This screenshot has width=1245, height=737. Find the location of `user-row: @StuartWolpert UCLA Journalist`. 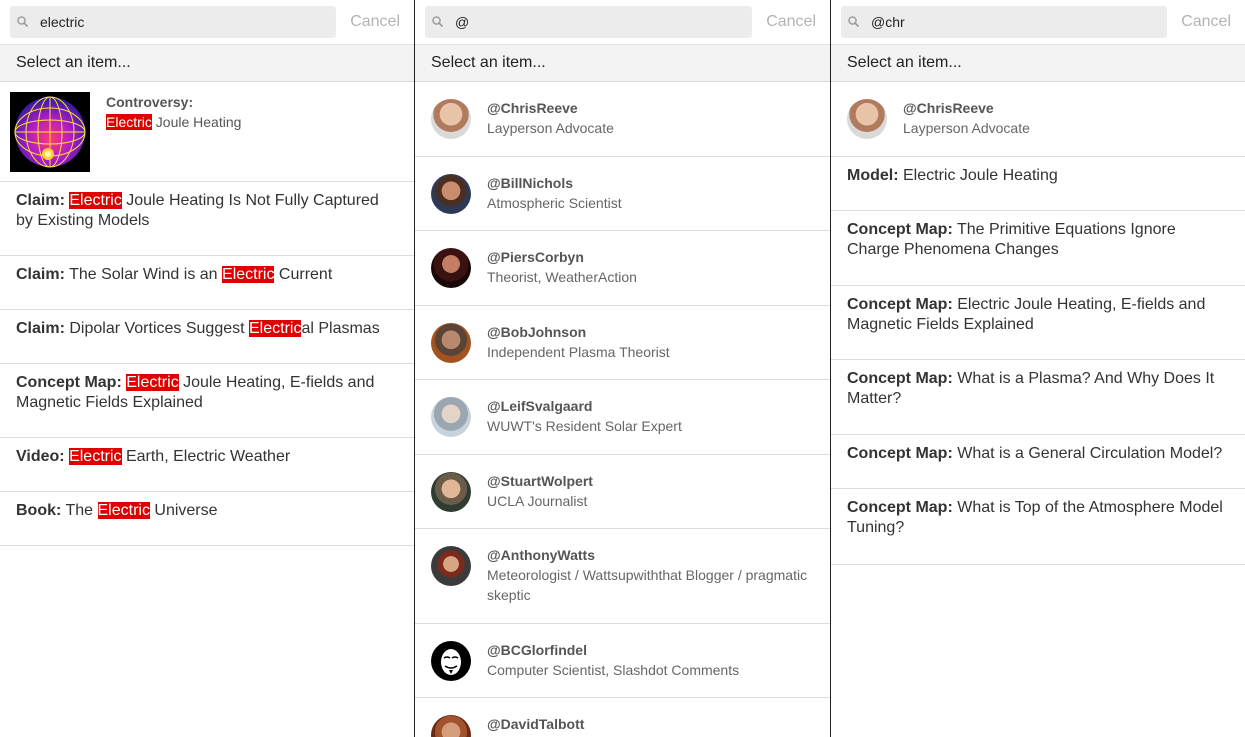

user-row: @StuartWolpert UCLA Journalist is located at coordinates (622, 492).